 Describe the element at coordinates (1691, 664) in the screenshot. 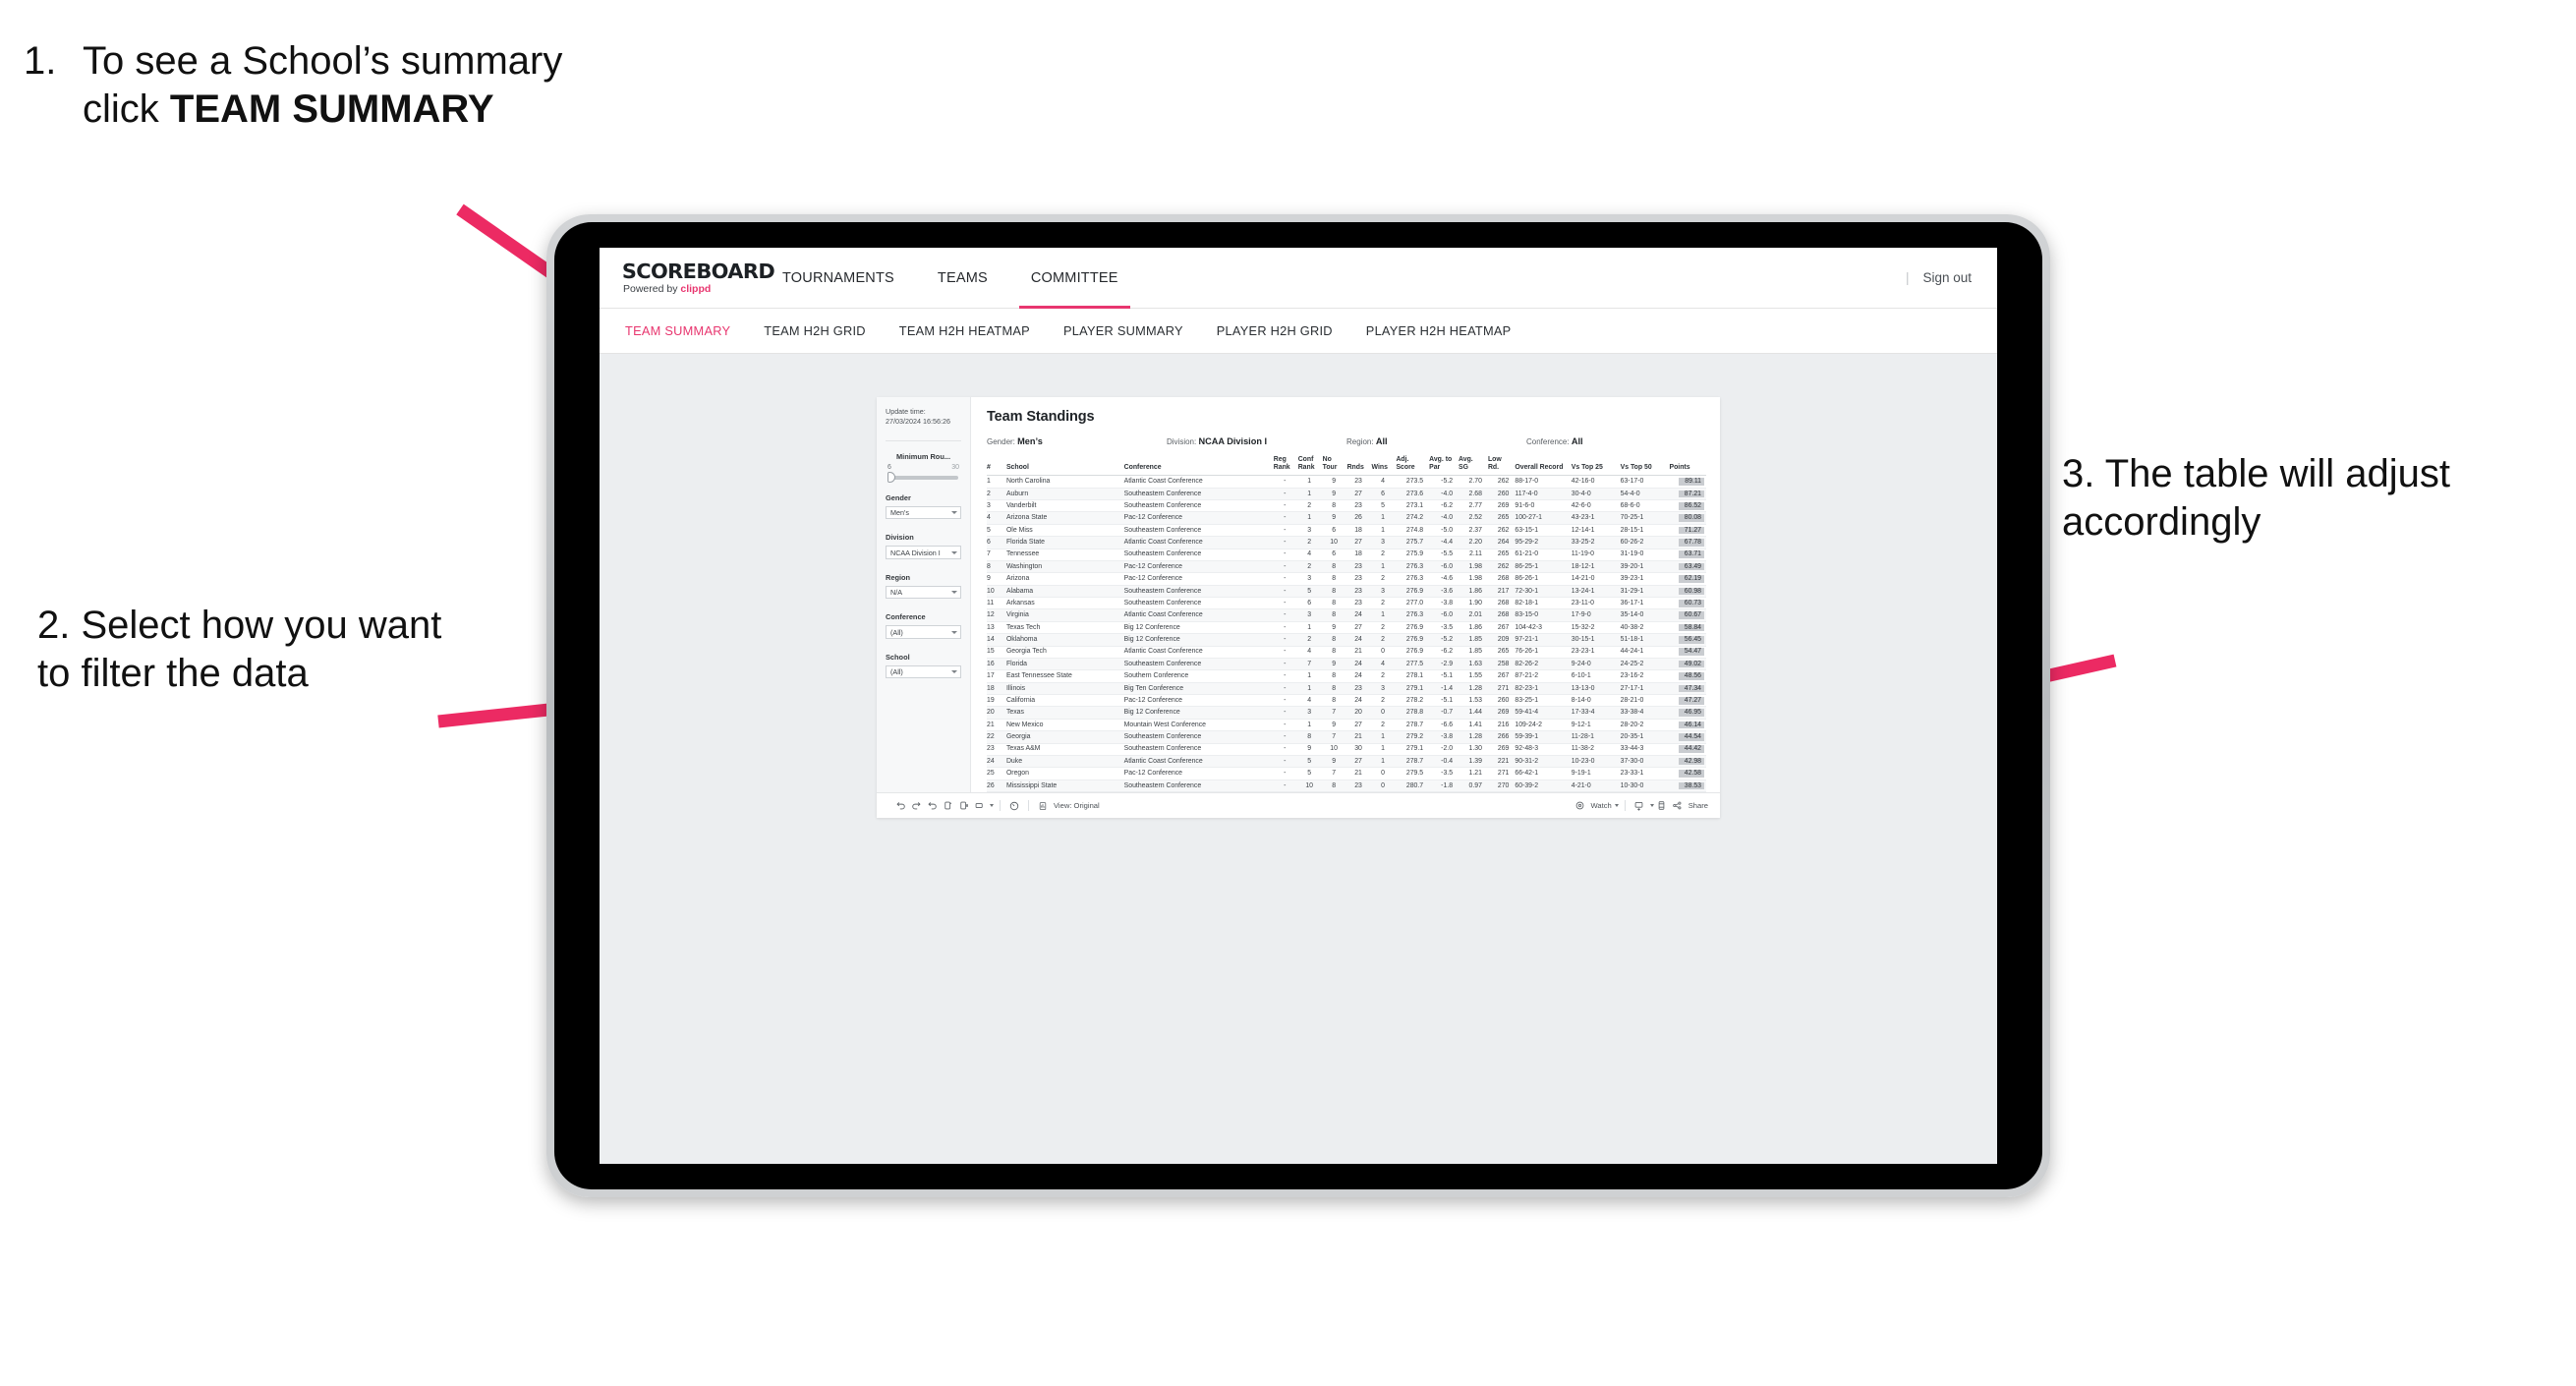

I see `points-badge: 49.02` at that location.